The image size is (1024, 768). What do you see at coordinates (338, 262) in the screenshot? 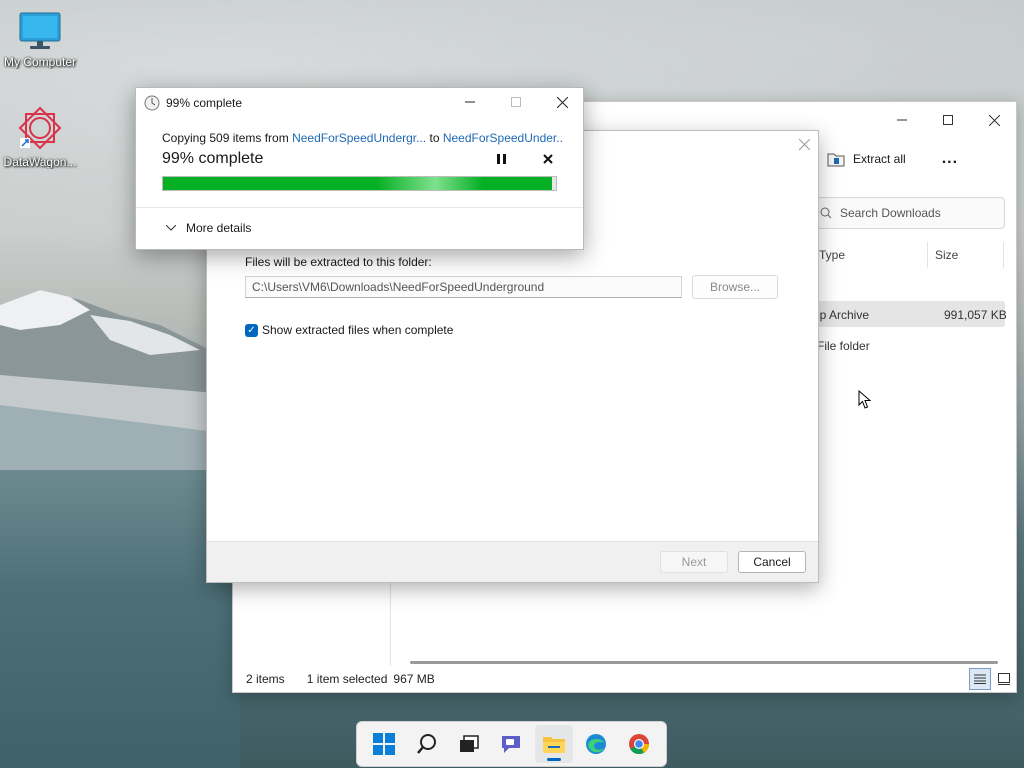
I see `destination-folder-label: Files will be extracted to this folder:` at bounding box center [338, 262].